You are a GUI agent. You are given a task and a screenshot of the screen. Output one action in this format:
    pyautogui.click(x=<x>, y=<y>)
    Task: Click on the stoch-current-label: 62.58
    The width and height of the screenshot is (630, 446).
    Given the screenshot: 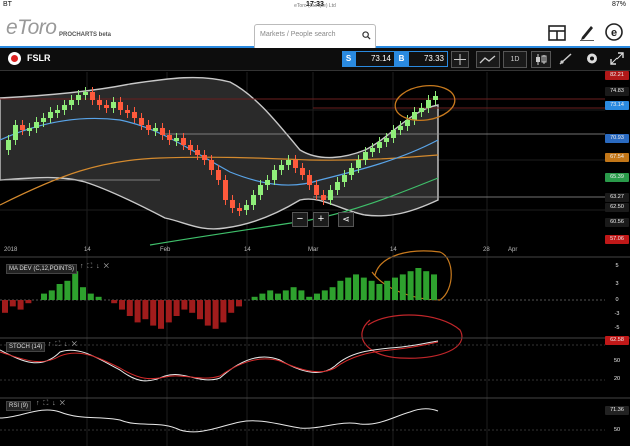 What is the action you would take?
    pyautogui.click(x=617, y=340)
    